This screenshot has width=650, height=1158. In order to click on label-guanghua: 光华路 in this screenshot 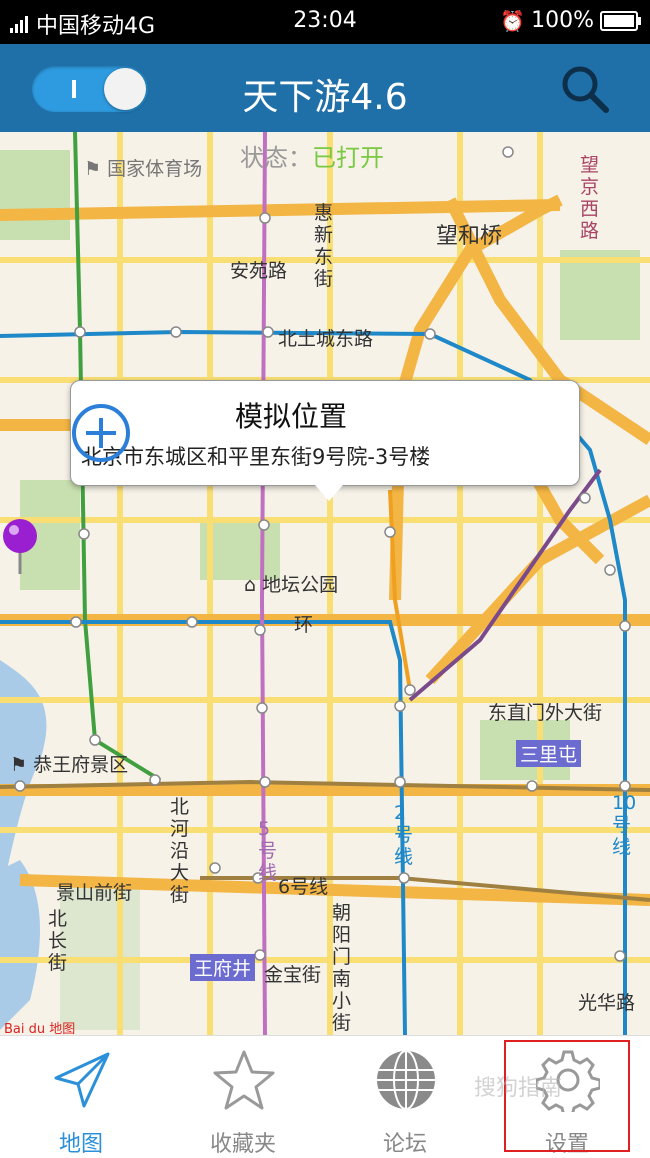, I will do `click(607, 1003)`.